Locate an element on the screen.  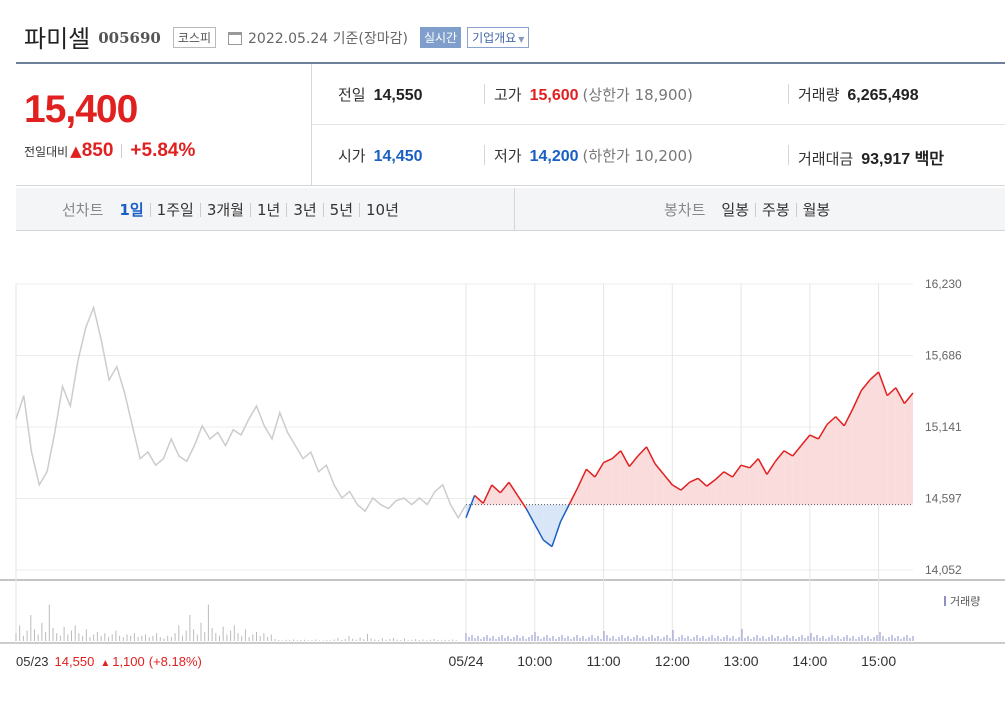
volume-bars is located at coordinates (464, 622).